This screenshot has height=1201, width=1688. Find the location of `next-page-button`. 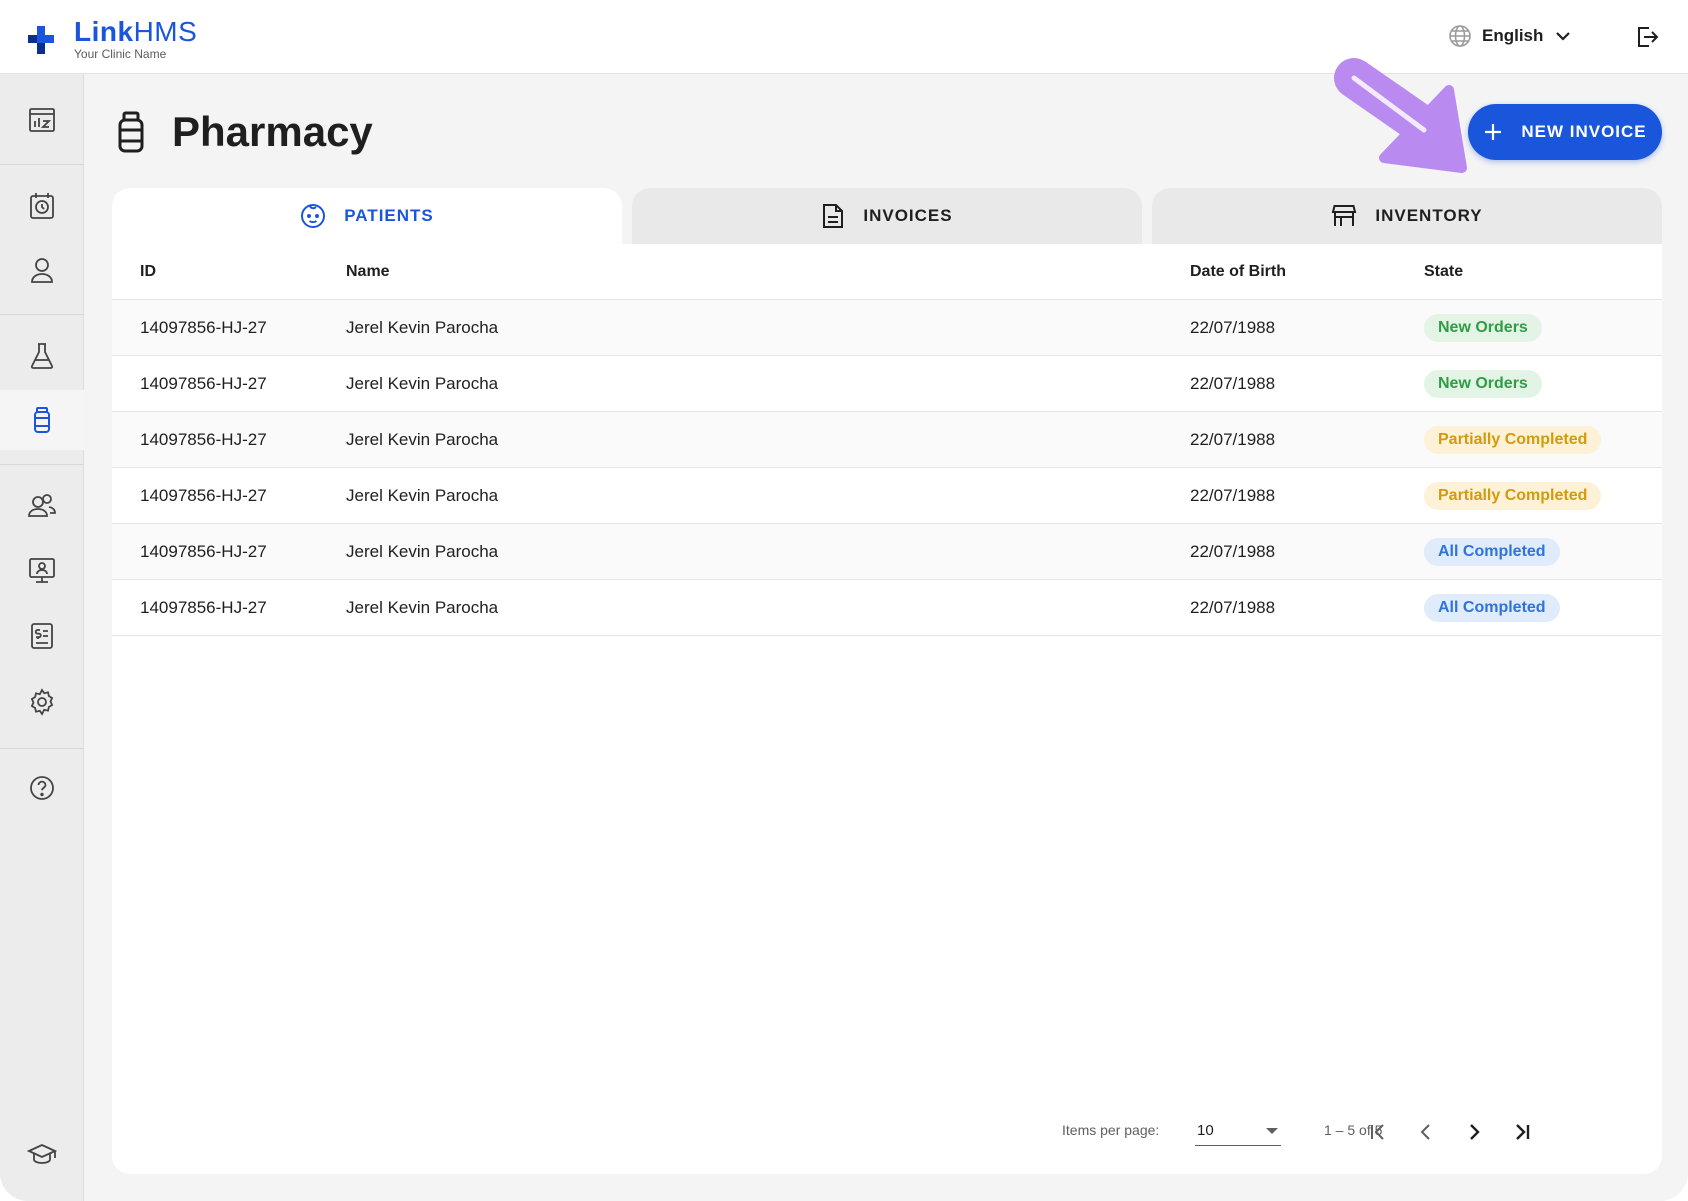

next-page-button is located at coordinates (1474, 1132).